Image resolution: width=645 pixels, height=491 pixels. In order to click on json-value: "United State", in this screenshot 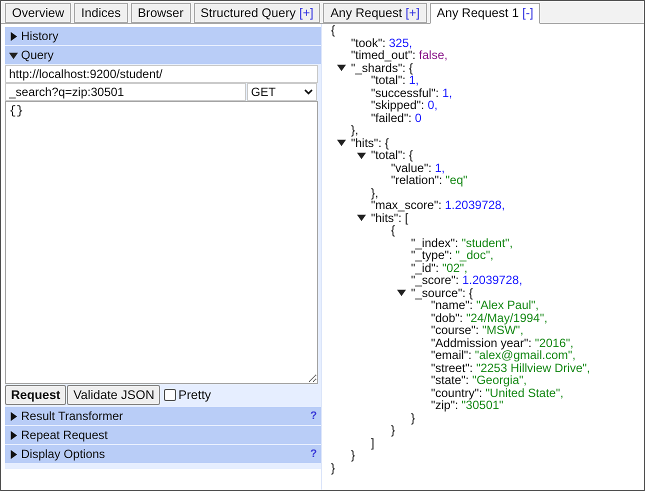, I will do `click(525, 392)`.